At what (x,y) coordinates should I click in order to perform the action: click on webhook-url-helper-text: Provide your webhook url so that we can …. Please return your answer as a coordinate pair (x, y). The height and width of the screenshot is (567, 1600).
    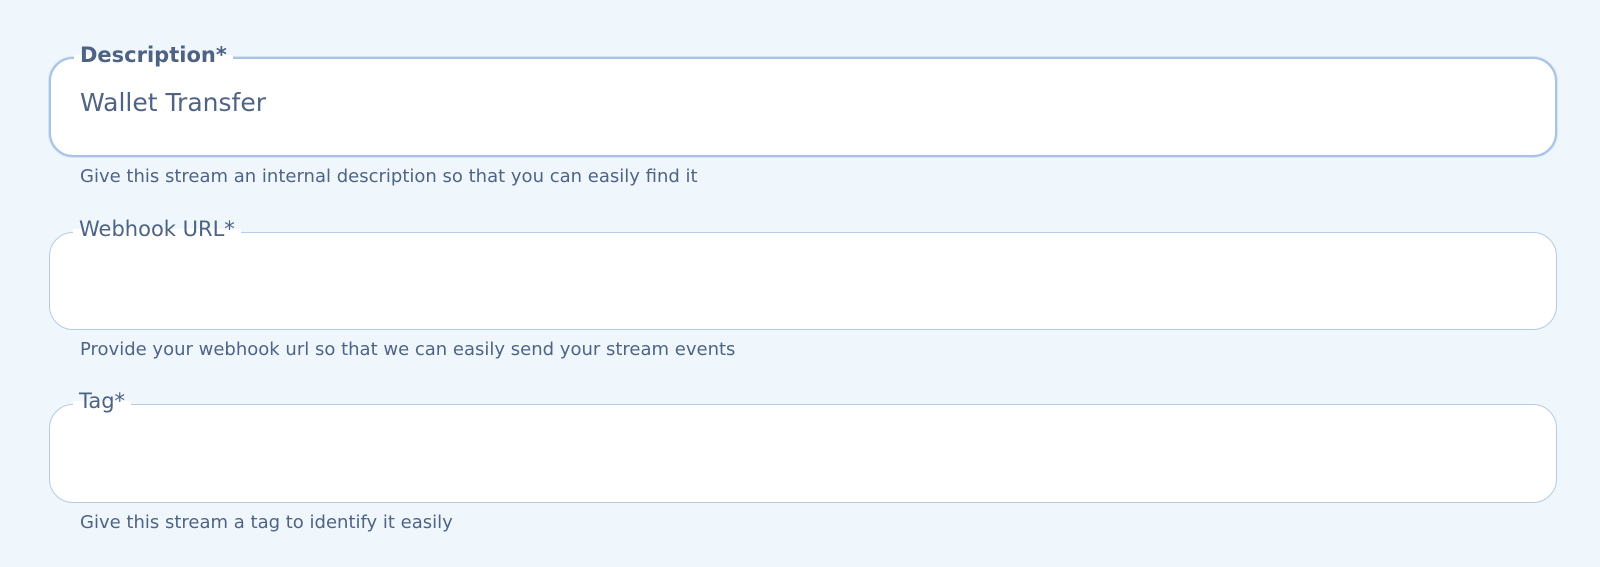
    Looking at the image, I should click on (408, 349).